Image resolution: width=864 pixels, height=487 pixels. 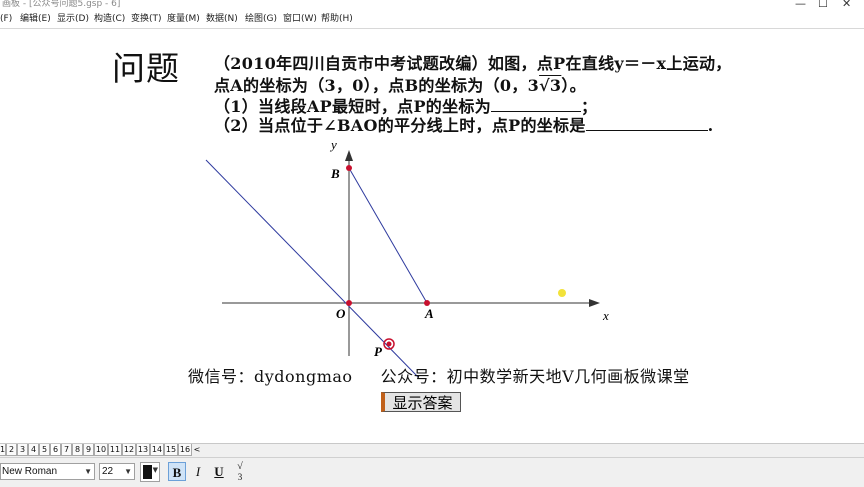 I want to click on page-tab-14: 14, so click(x=157, y=450).